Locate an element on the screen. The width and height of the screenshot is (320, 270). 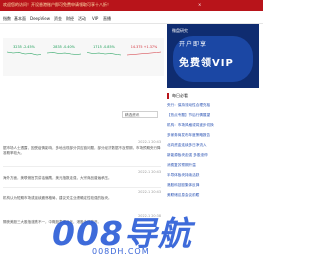
quote-change: 3235 -2.45% is located at coordinates (24, 47).